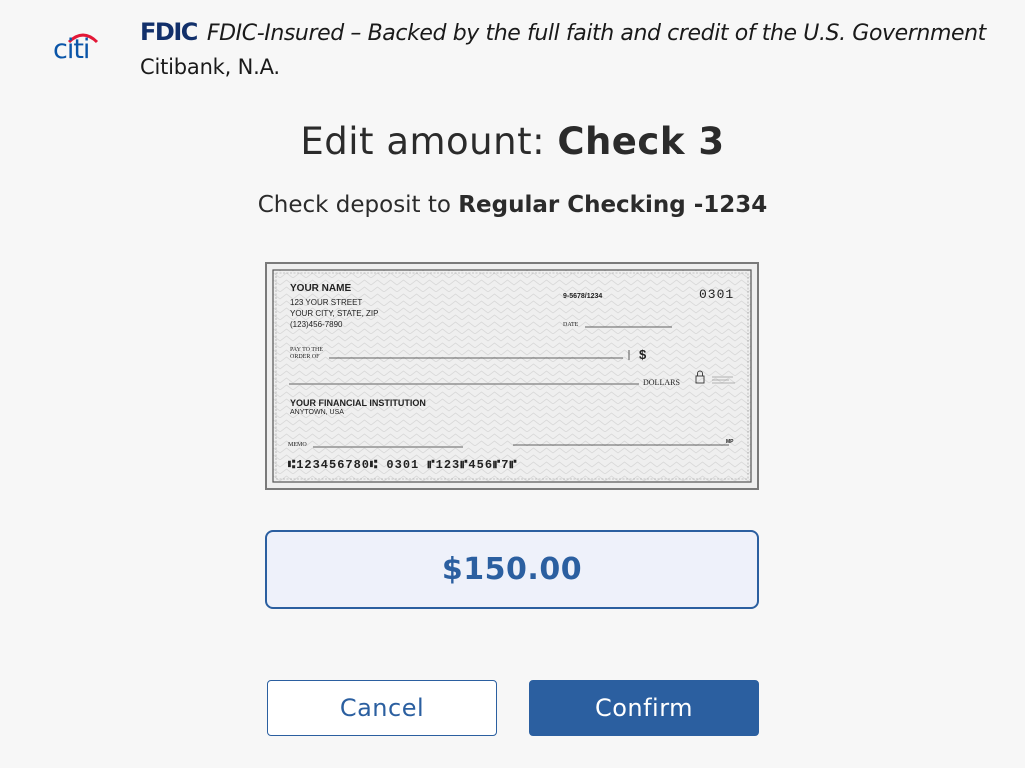  What do you see at coordinates (358, 403) in the screenshot?
I see `check-bank-name: YOUR FINANCIAL INSTITUTION` at bounding box center [358, 403].